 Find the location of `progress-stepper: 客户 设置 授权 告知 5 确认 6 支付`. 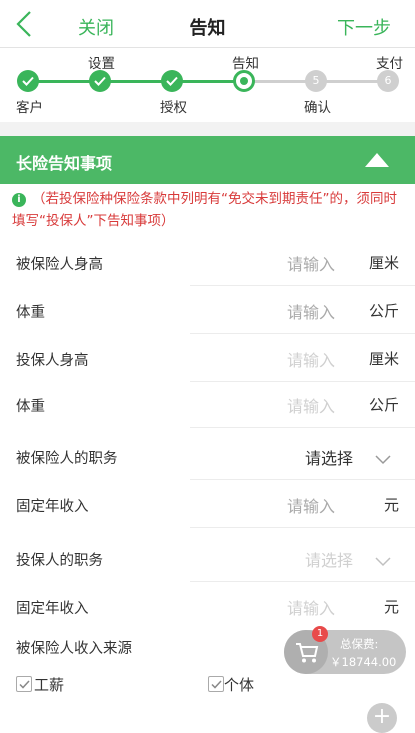

progress-stepper: 客户 设置 授权 告知 5 确认 6 支付 is located at coordinates (207, 85).